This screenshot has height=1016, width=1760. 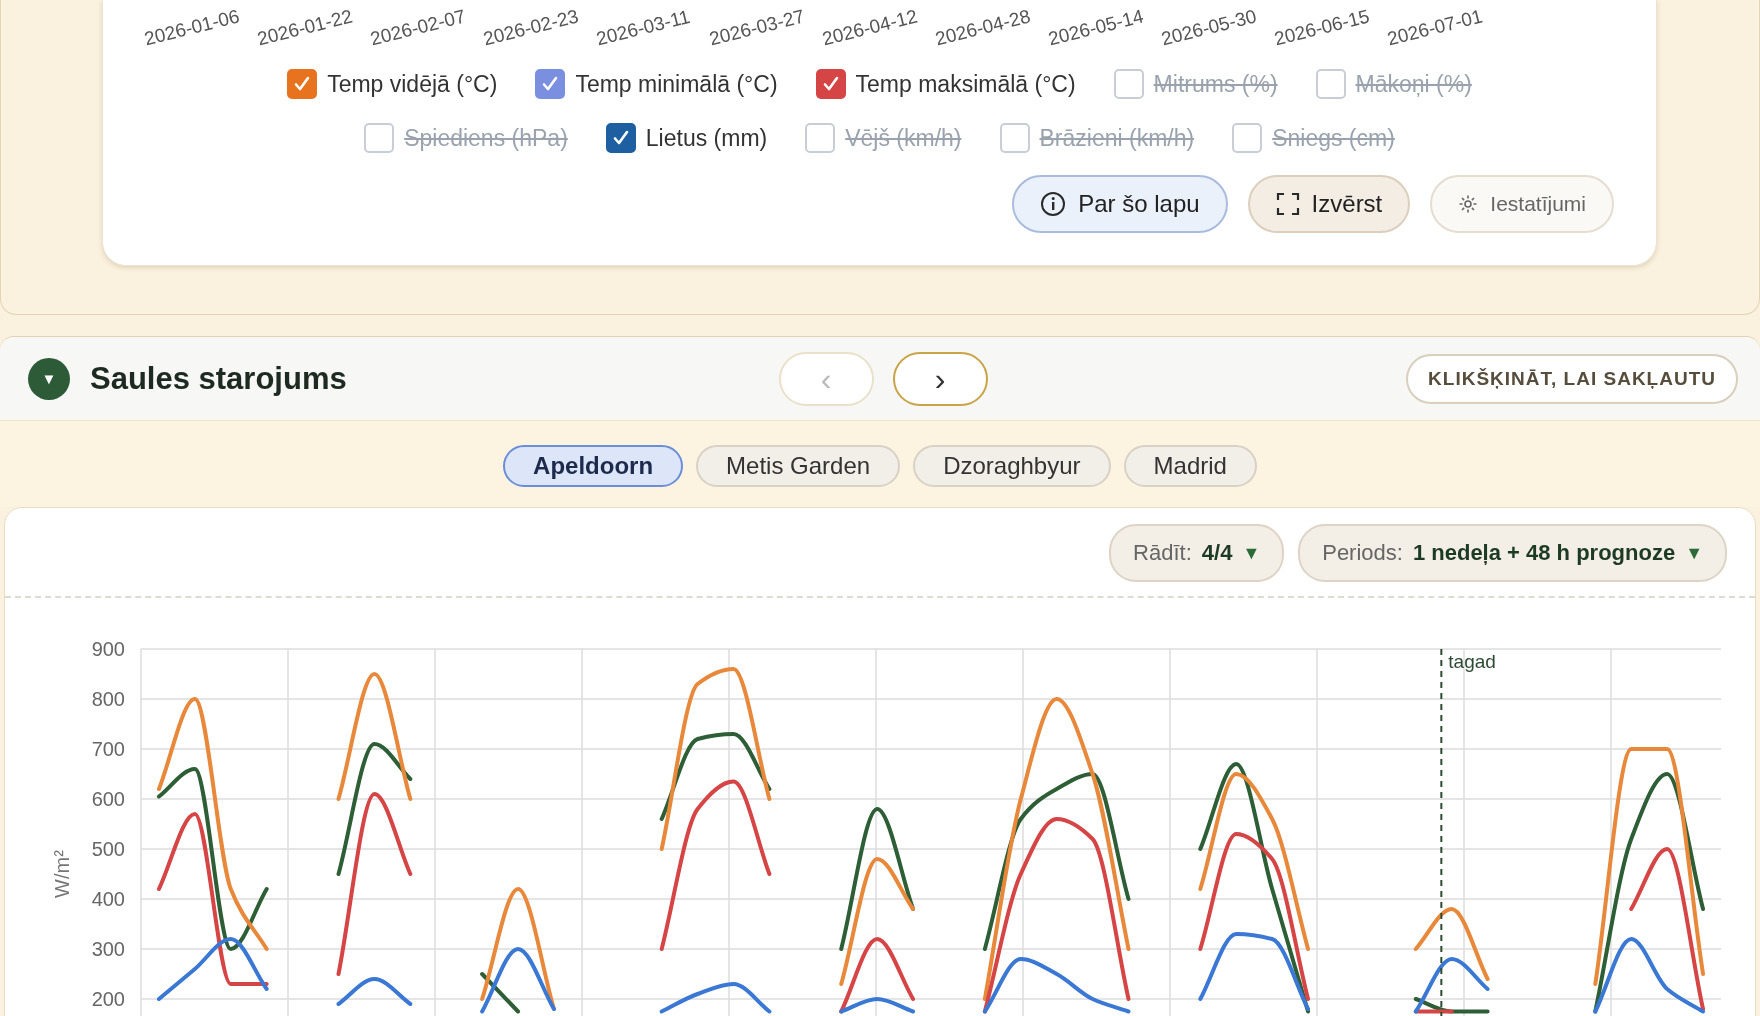 I want to click on dropdown-label: Rādīt:, so click(x=1162, y=553).